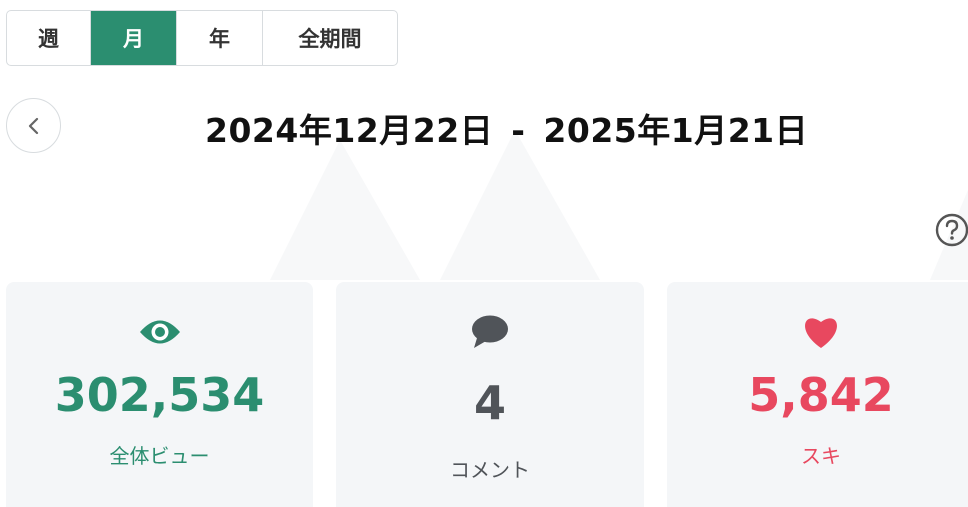  I want to click on help-icon, so click(951, 230).